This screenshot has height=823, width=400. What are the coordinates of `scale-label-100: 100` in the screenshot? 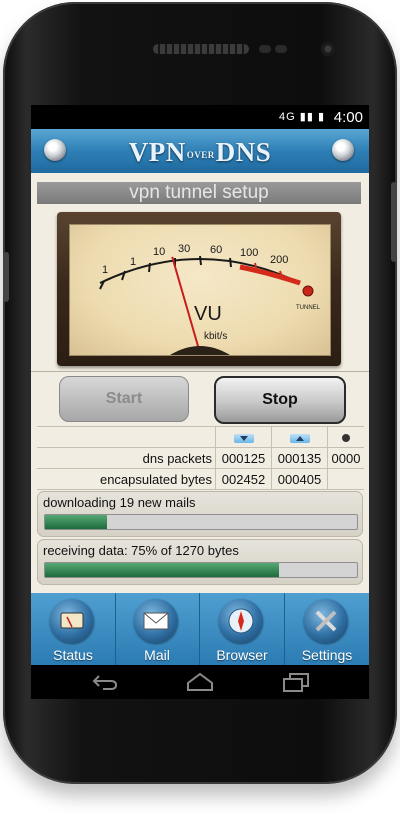 It's located at (249, 253).